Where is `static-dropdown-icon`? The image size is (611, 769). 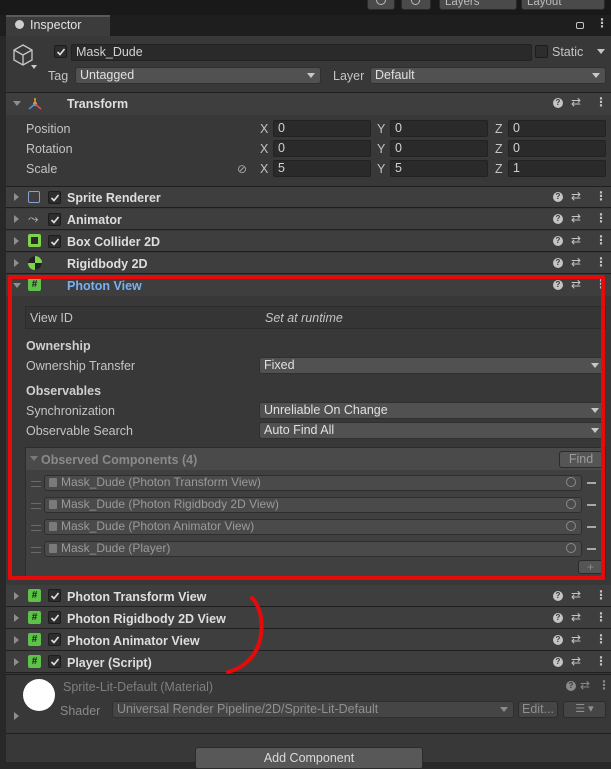
static-dropdown-icon is located at coordinates (601, 51).